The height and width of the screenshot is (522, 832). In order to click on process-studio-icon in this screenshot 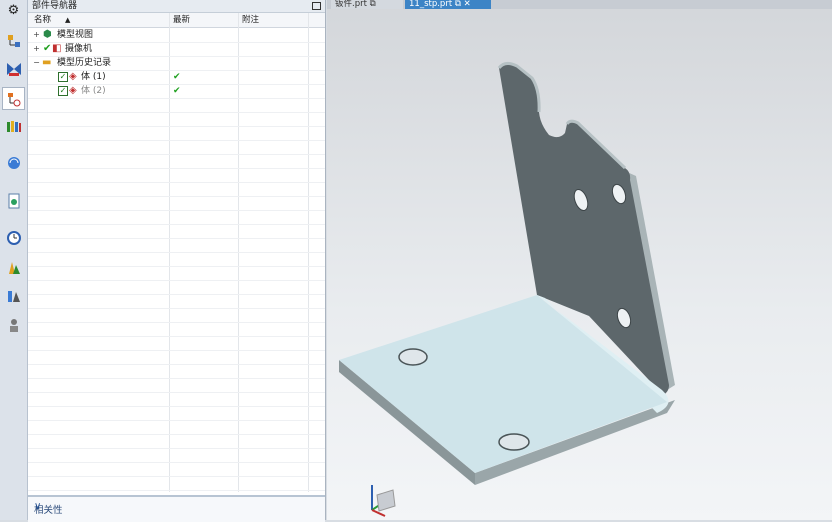, I will do `click(13, 295)`.